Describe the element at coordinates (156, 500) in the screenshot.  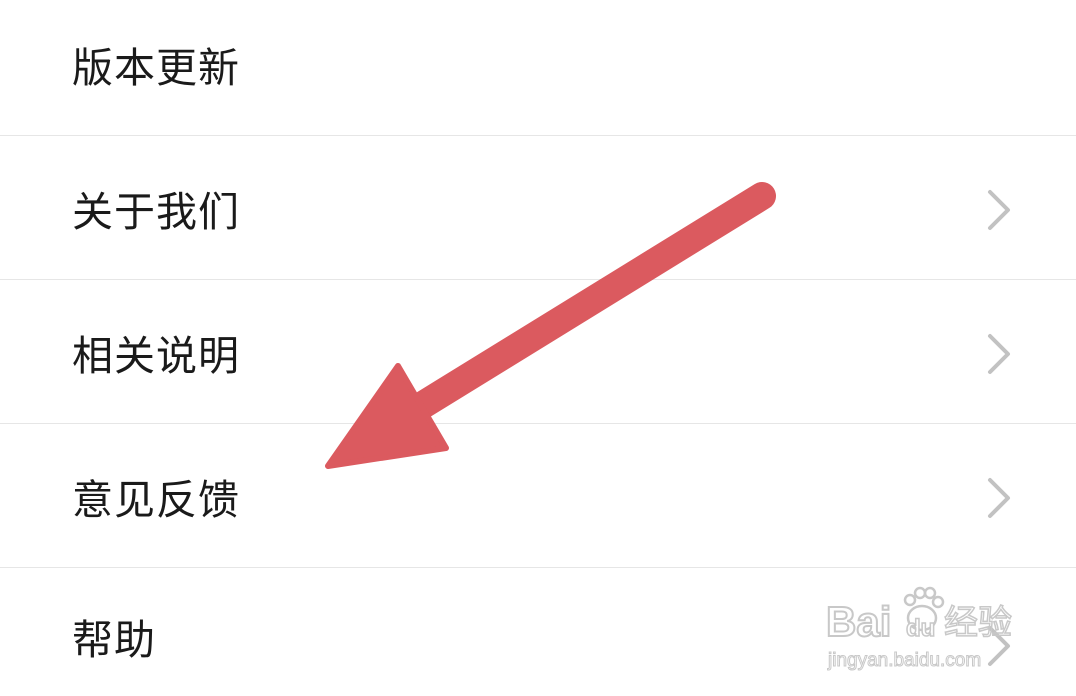
I see `menu-item-label: 意见反馈` at that location.